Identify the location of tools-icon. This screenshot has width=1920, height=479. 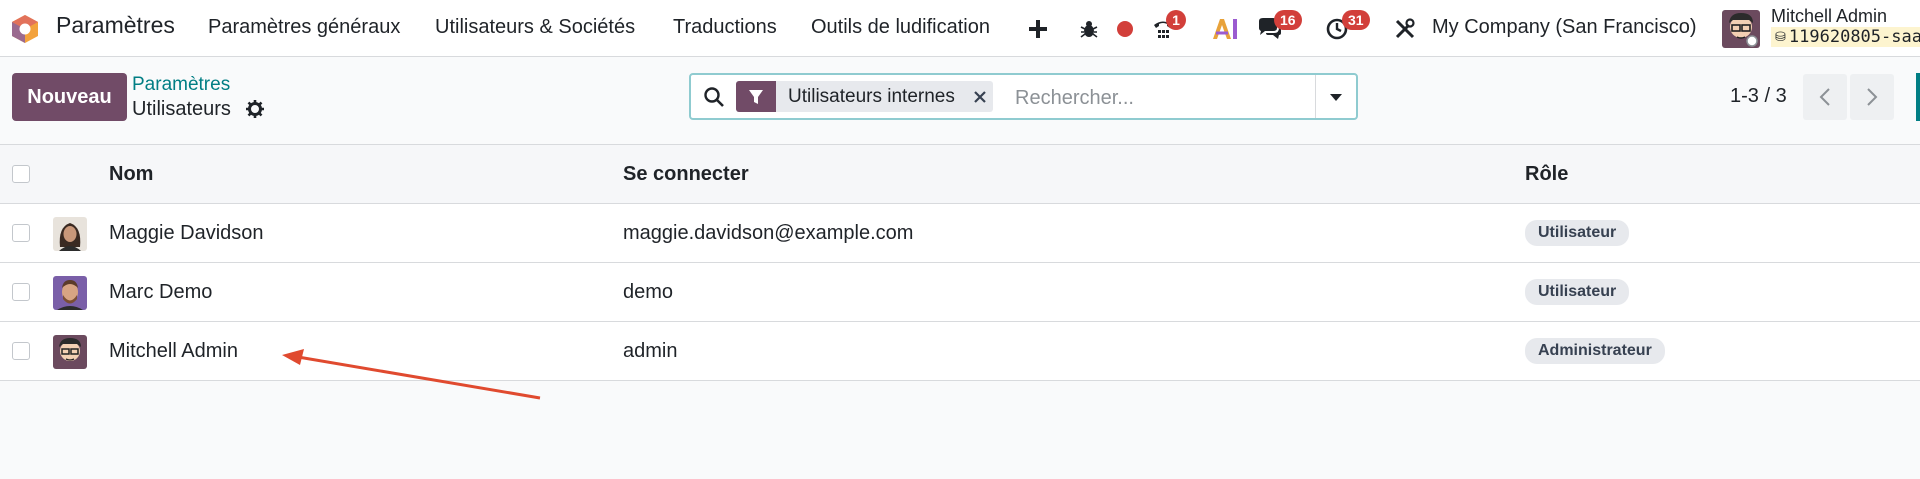
(1405, 29).